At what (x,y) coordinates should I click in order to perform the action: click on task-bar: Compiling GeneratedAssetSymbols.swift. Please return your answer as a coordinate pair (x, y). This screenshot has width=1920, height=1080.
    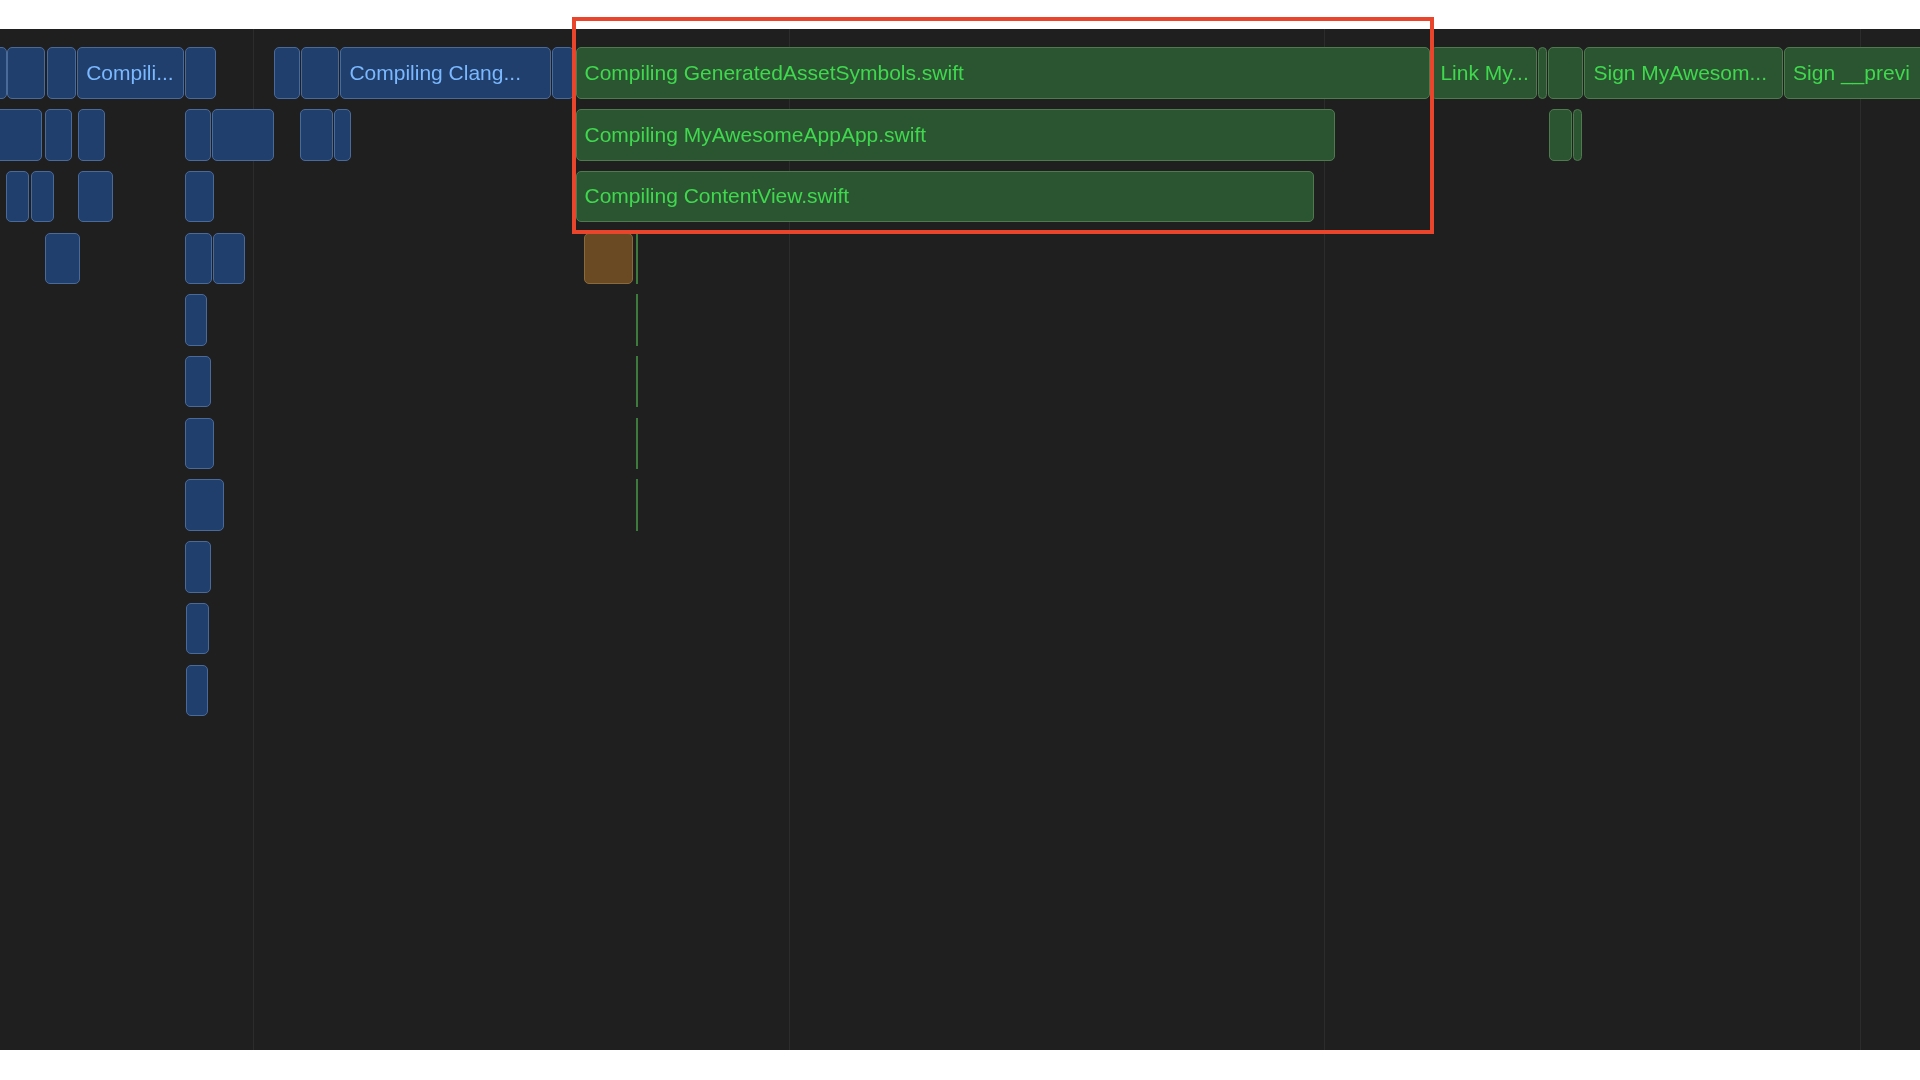
    Looking at the image, I should click on (1003, 73).